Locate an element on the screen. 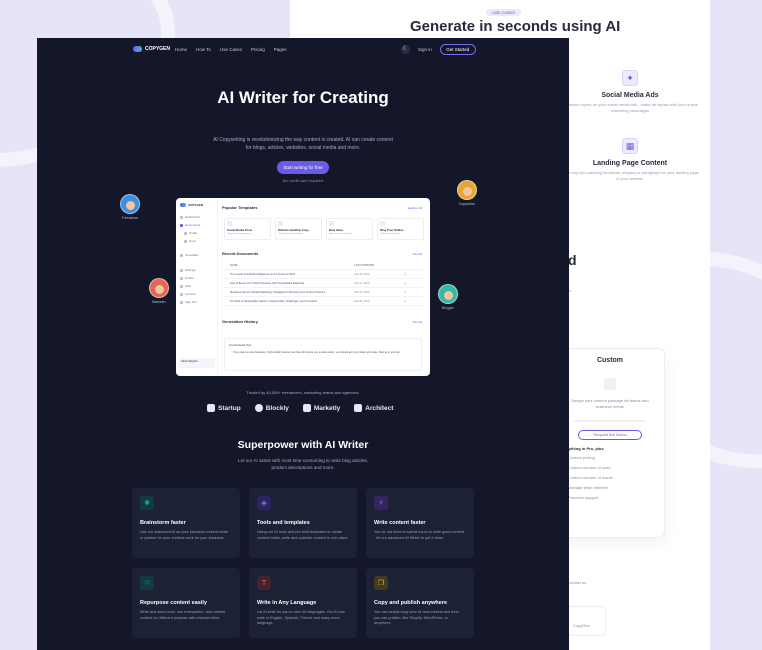 This screenshot has width=762, height=650. nav-link-home: Home is located at coordinates (181, 49).